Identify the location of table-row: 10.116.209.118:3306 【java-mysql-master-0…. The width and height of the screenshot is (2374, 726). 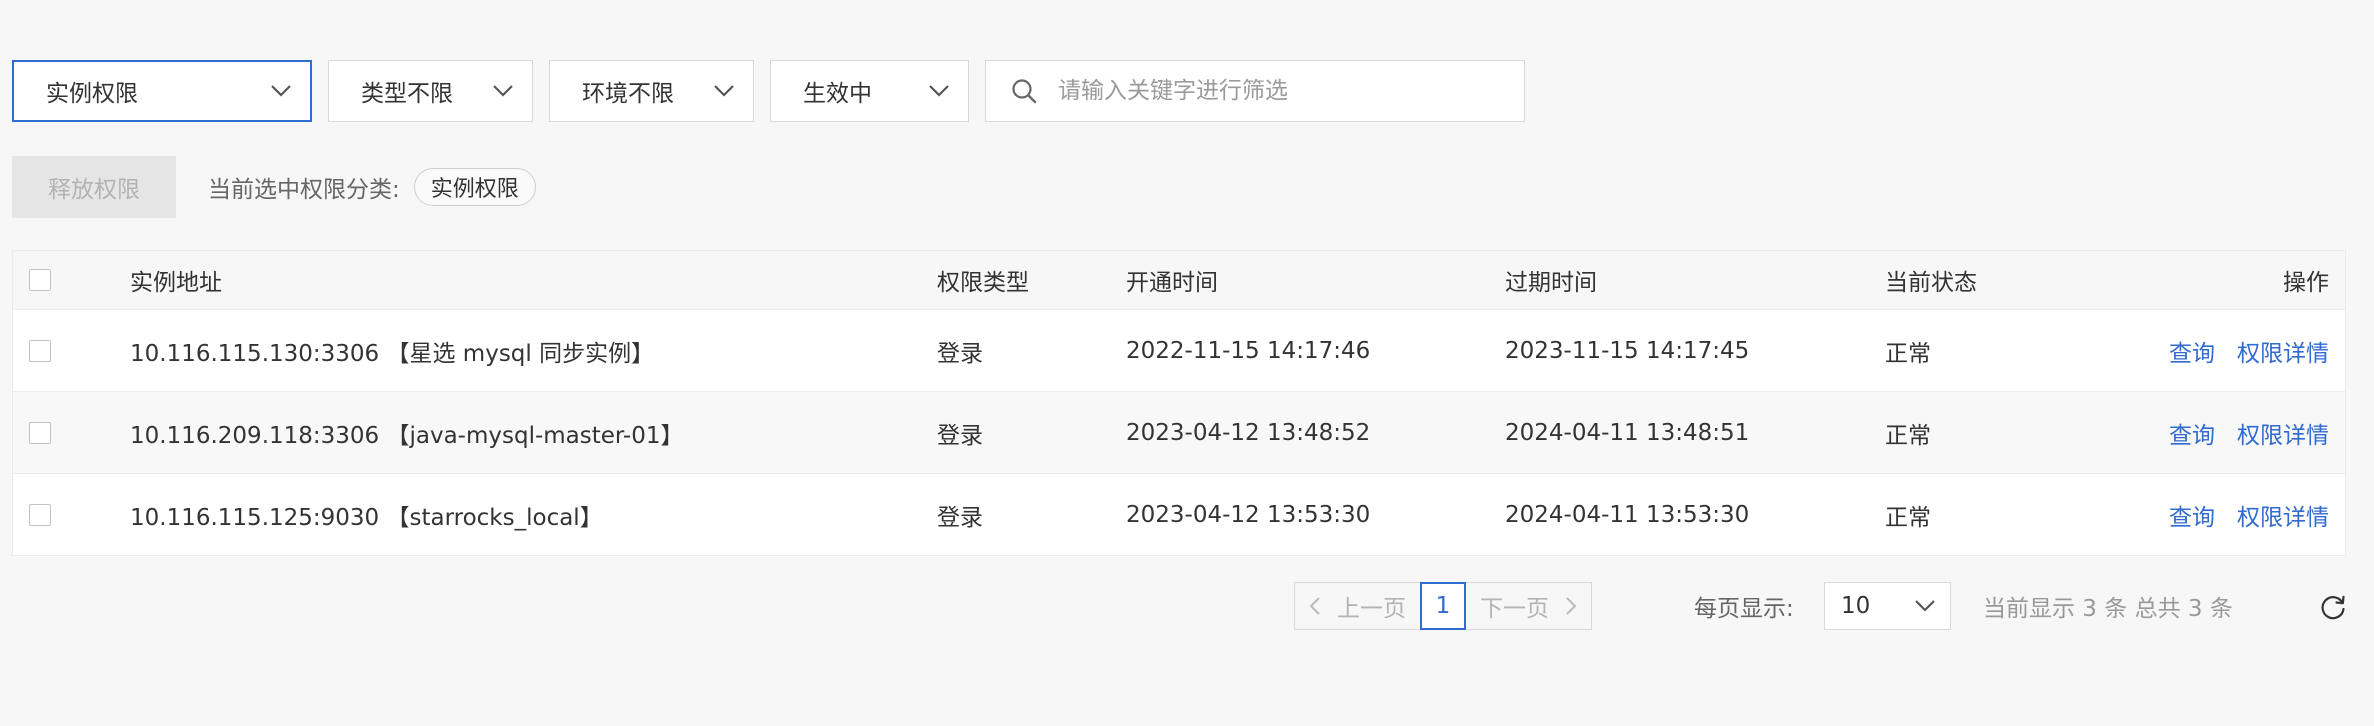
(1179, 432).